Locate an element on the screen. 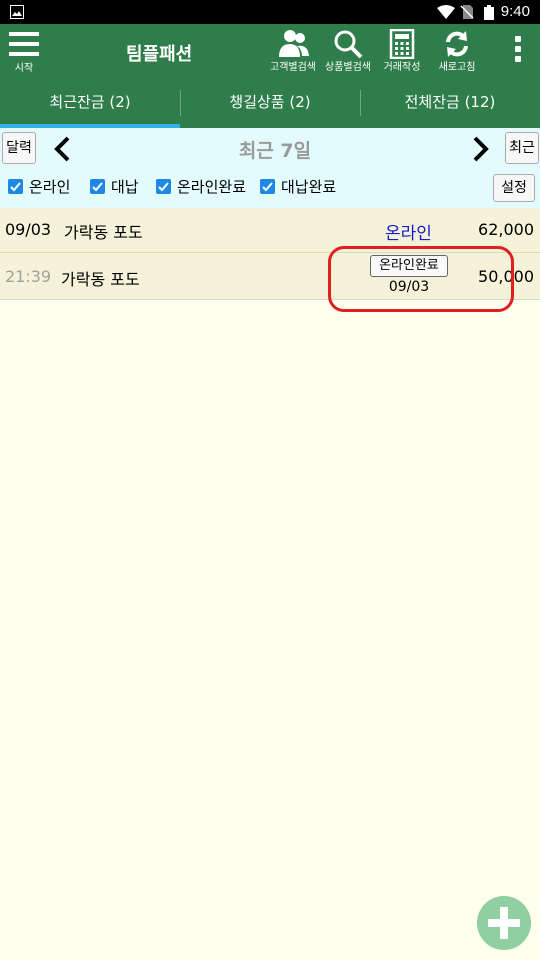  no-sim-icon is located at coordinates (467, 12).